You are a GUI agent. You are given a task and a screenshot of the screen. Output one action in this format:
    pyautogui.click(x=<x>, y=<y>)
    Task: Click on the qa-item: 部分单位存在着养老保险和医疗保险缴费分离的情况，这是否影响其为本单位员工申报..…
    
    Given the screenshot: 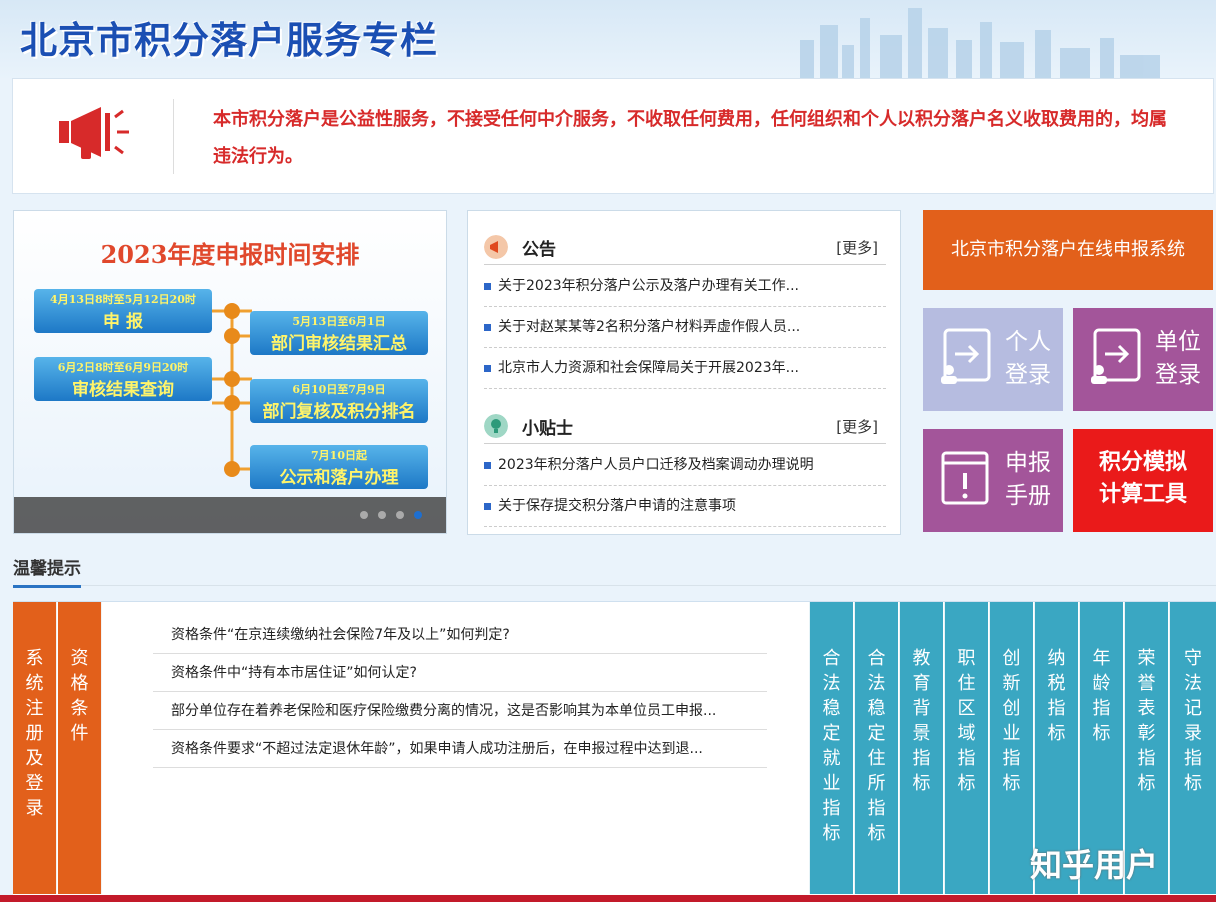 What is the action you would take?
    pyautogui.click(x=460, y=711)
    